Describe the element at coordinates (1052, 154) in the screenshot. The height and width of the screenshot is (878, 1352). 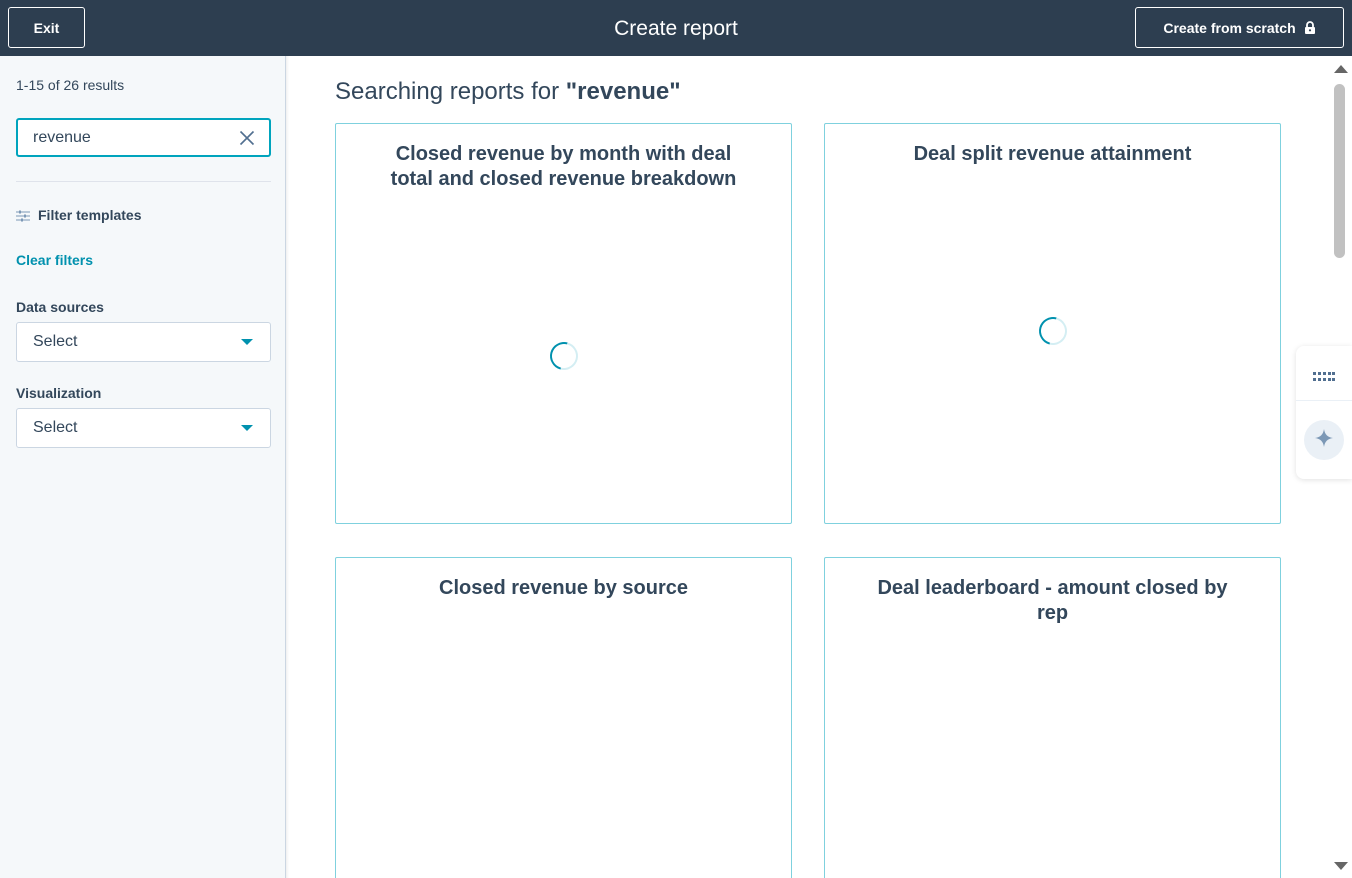
I see `report-card-title: Deal split revenue attainment` at that location.